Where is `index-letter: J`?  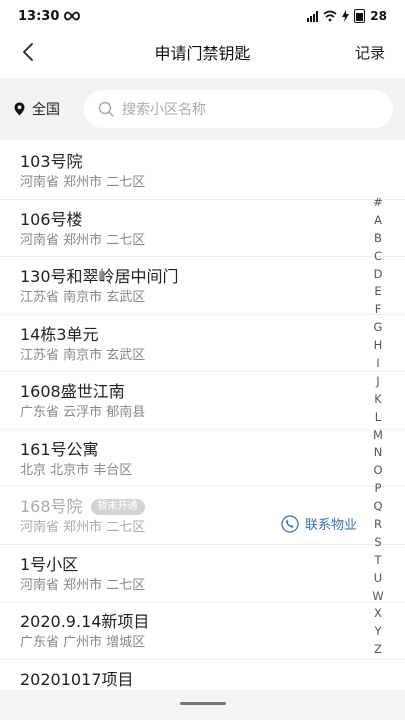
index-letter: J is located at coordinates (377, 382).